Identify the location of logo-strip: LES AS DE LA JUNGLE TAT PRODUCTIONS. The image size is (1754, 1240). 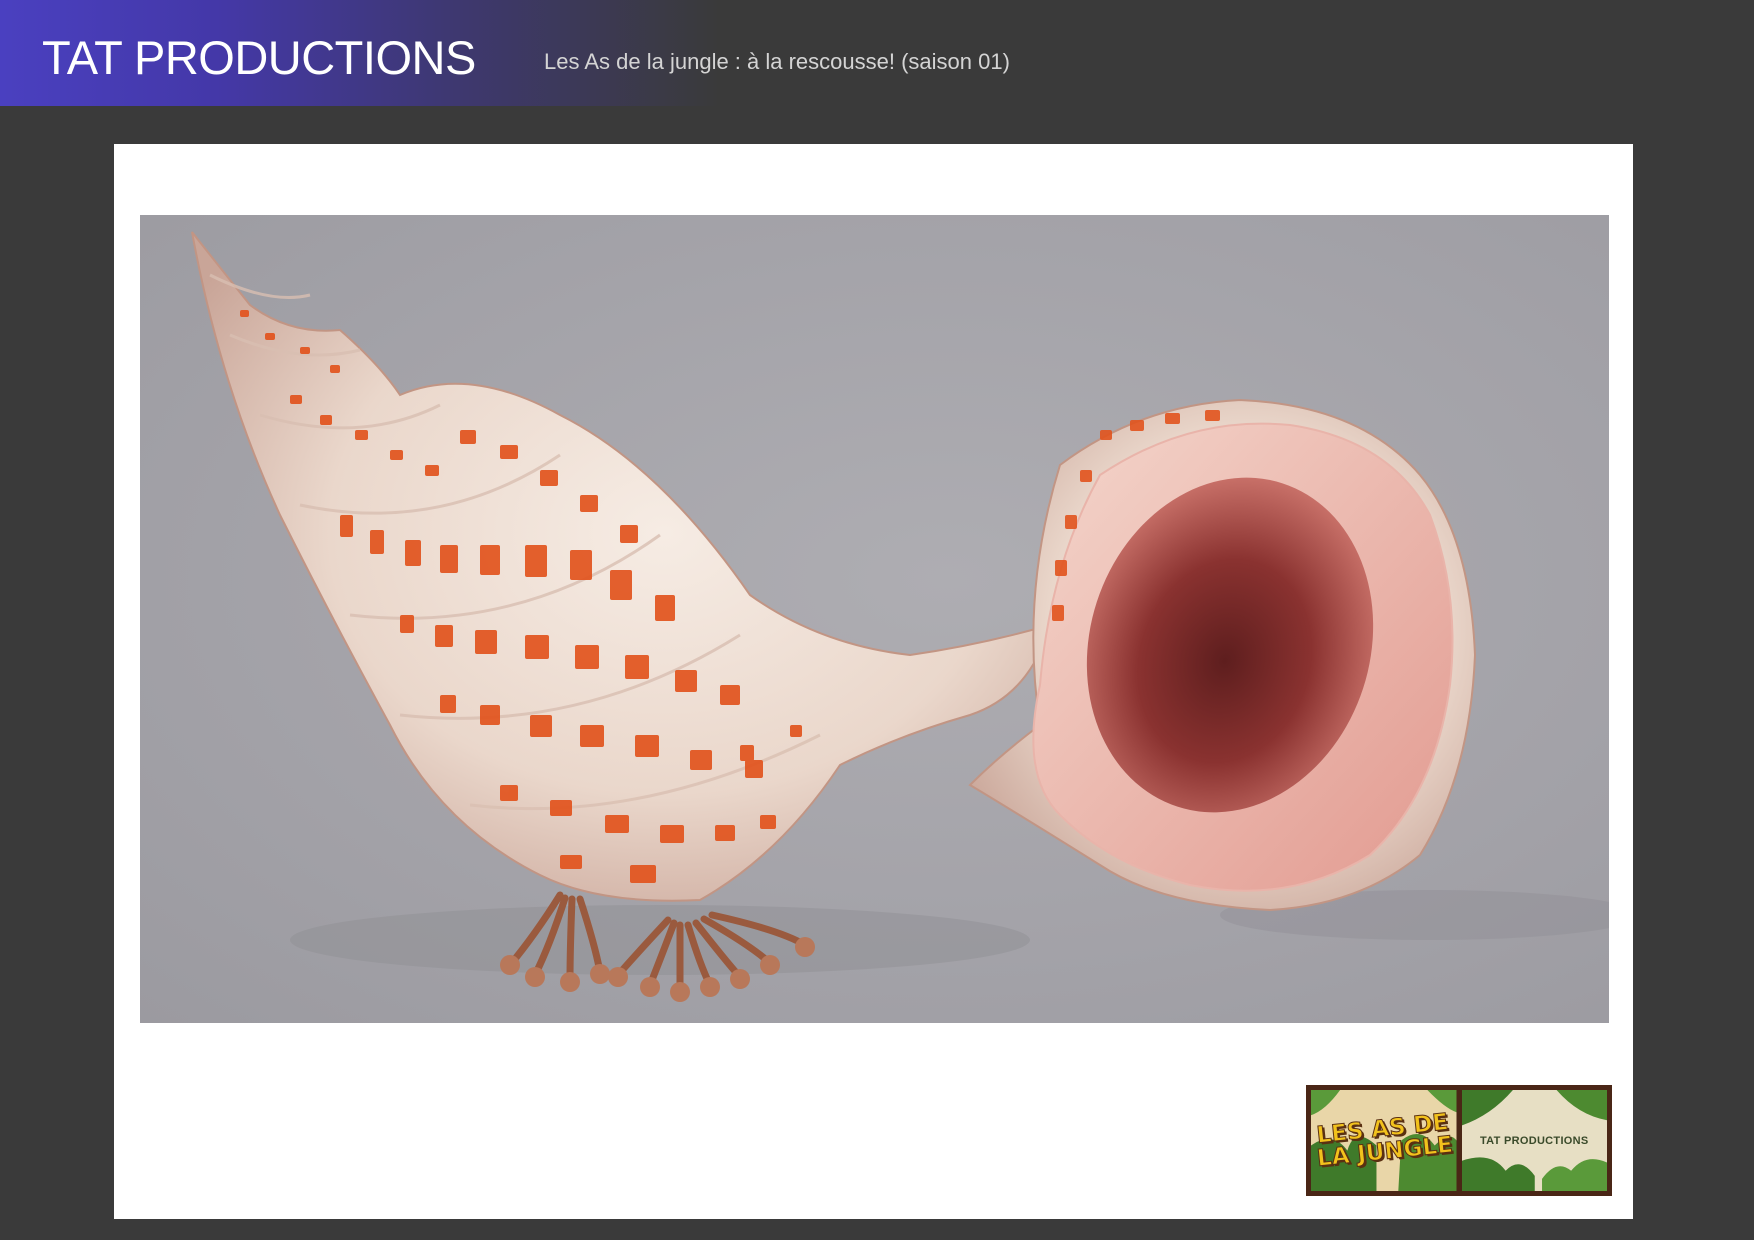
(1459, 1140).